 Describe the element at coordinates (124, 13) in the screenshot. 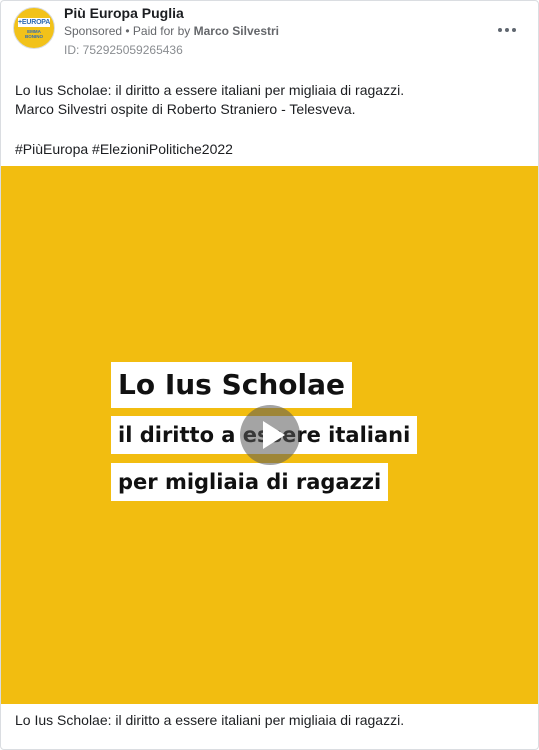

I see `page-name: Più Europa Puglia` at that location.